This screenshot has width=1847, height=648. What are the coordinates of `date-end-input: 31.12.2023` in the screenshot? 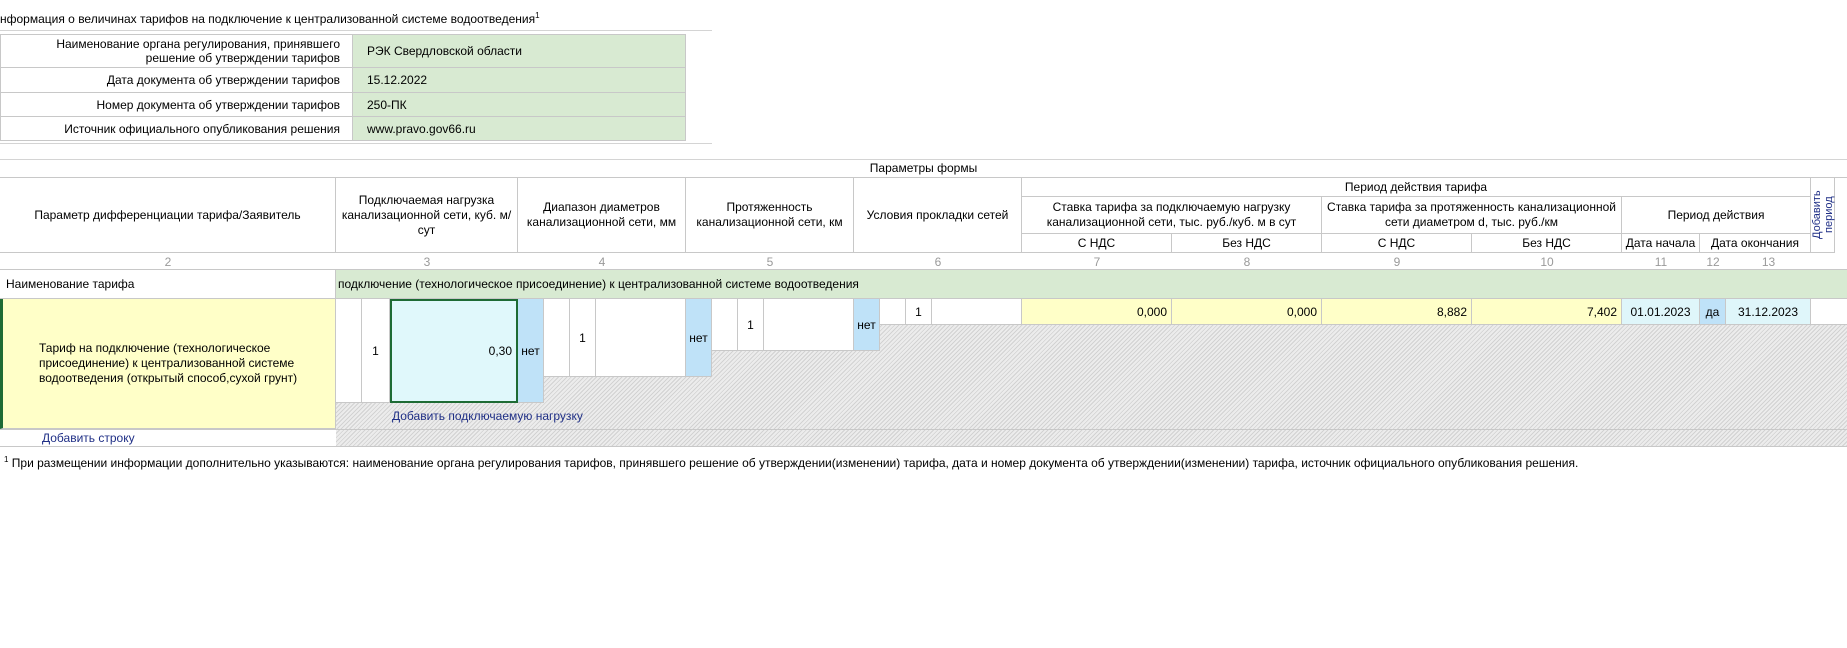 It's located at (1768, 312).